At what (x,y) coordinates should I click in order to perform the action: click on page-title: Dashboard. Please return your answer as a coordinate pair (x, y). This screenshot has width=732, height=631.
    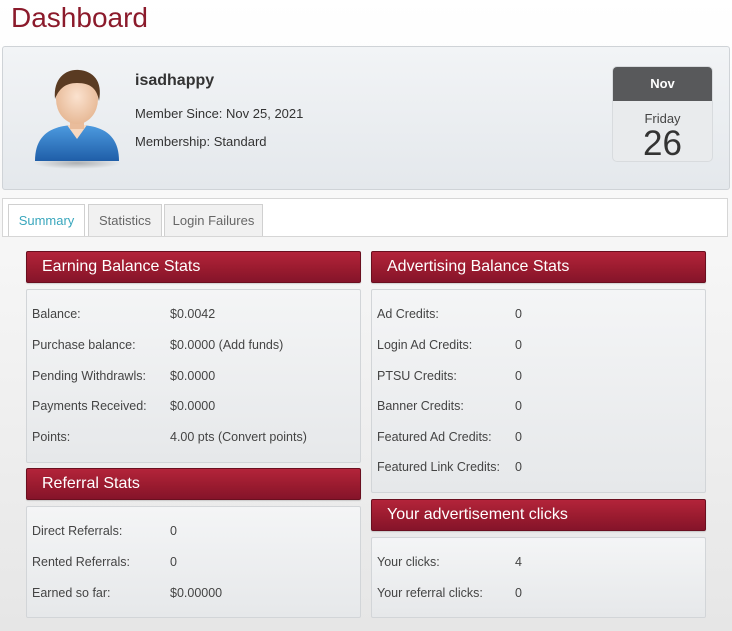
    Looking at the image, I should click on (79, 17).